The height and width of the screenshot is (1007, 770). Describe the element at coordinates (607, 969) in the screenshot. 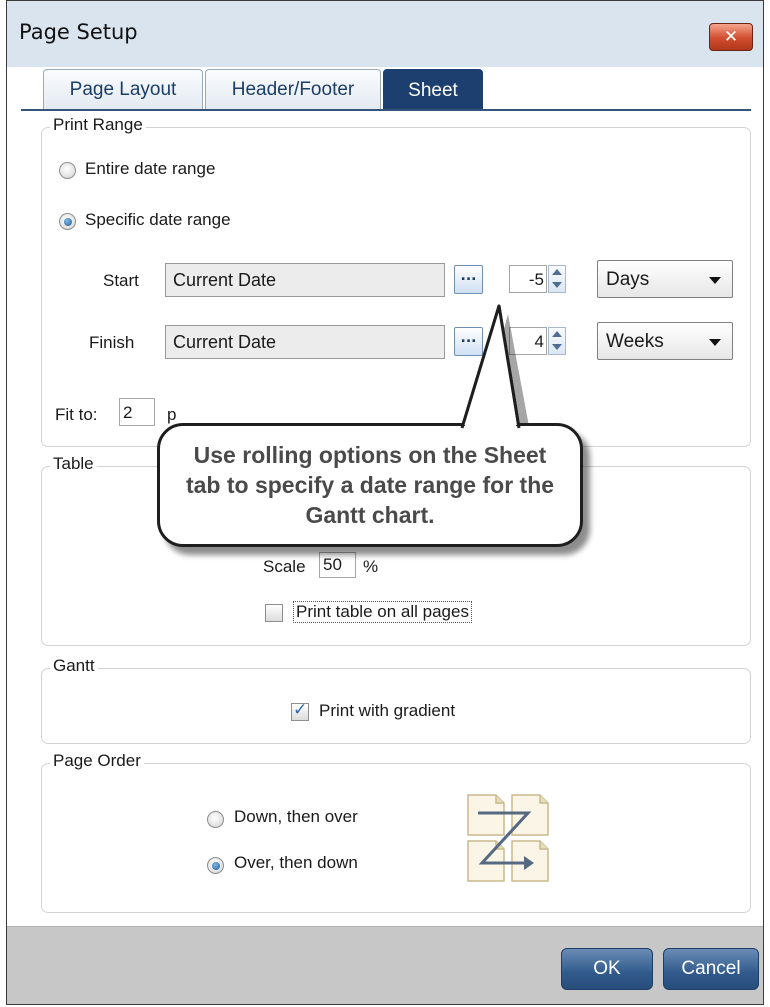

I see `ok-button: OK` at that location.